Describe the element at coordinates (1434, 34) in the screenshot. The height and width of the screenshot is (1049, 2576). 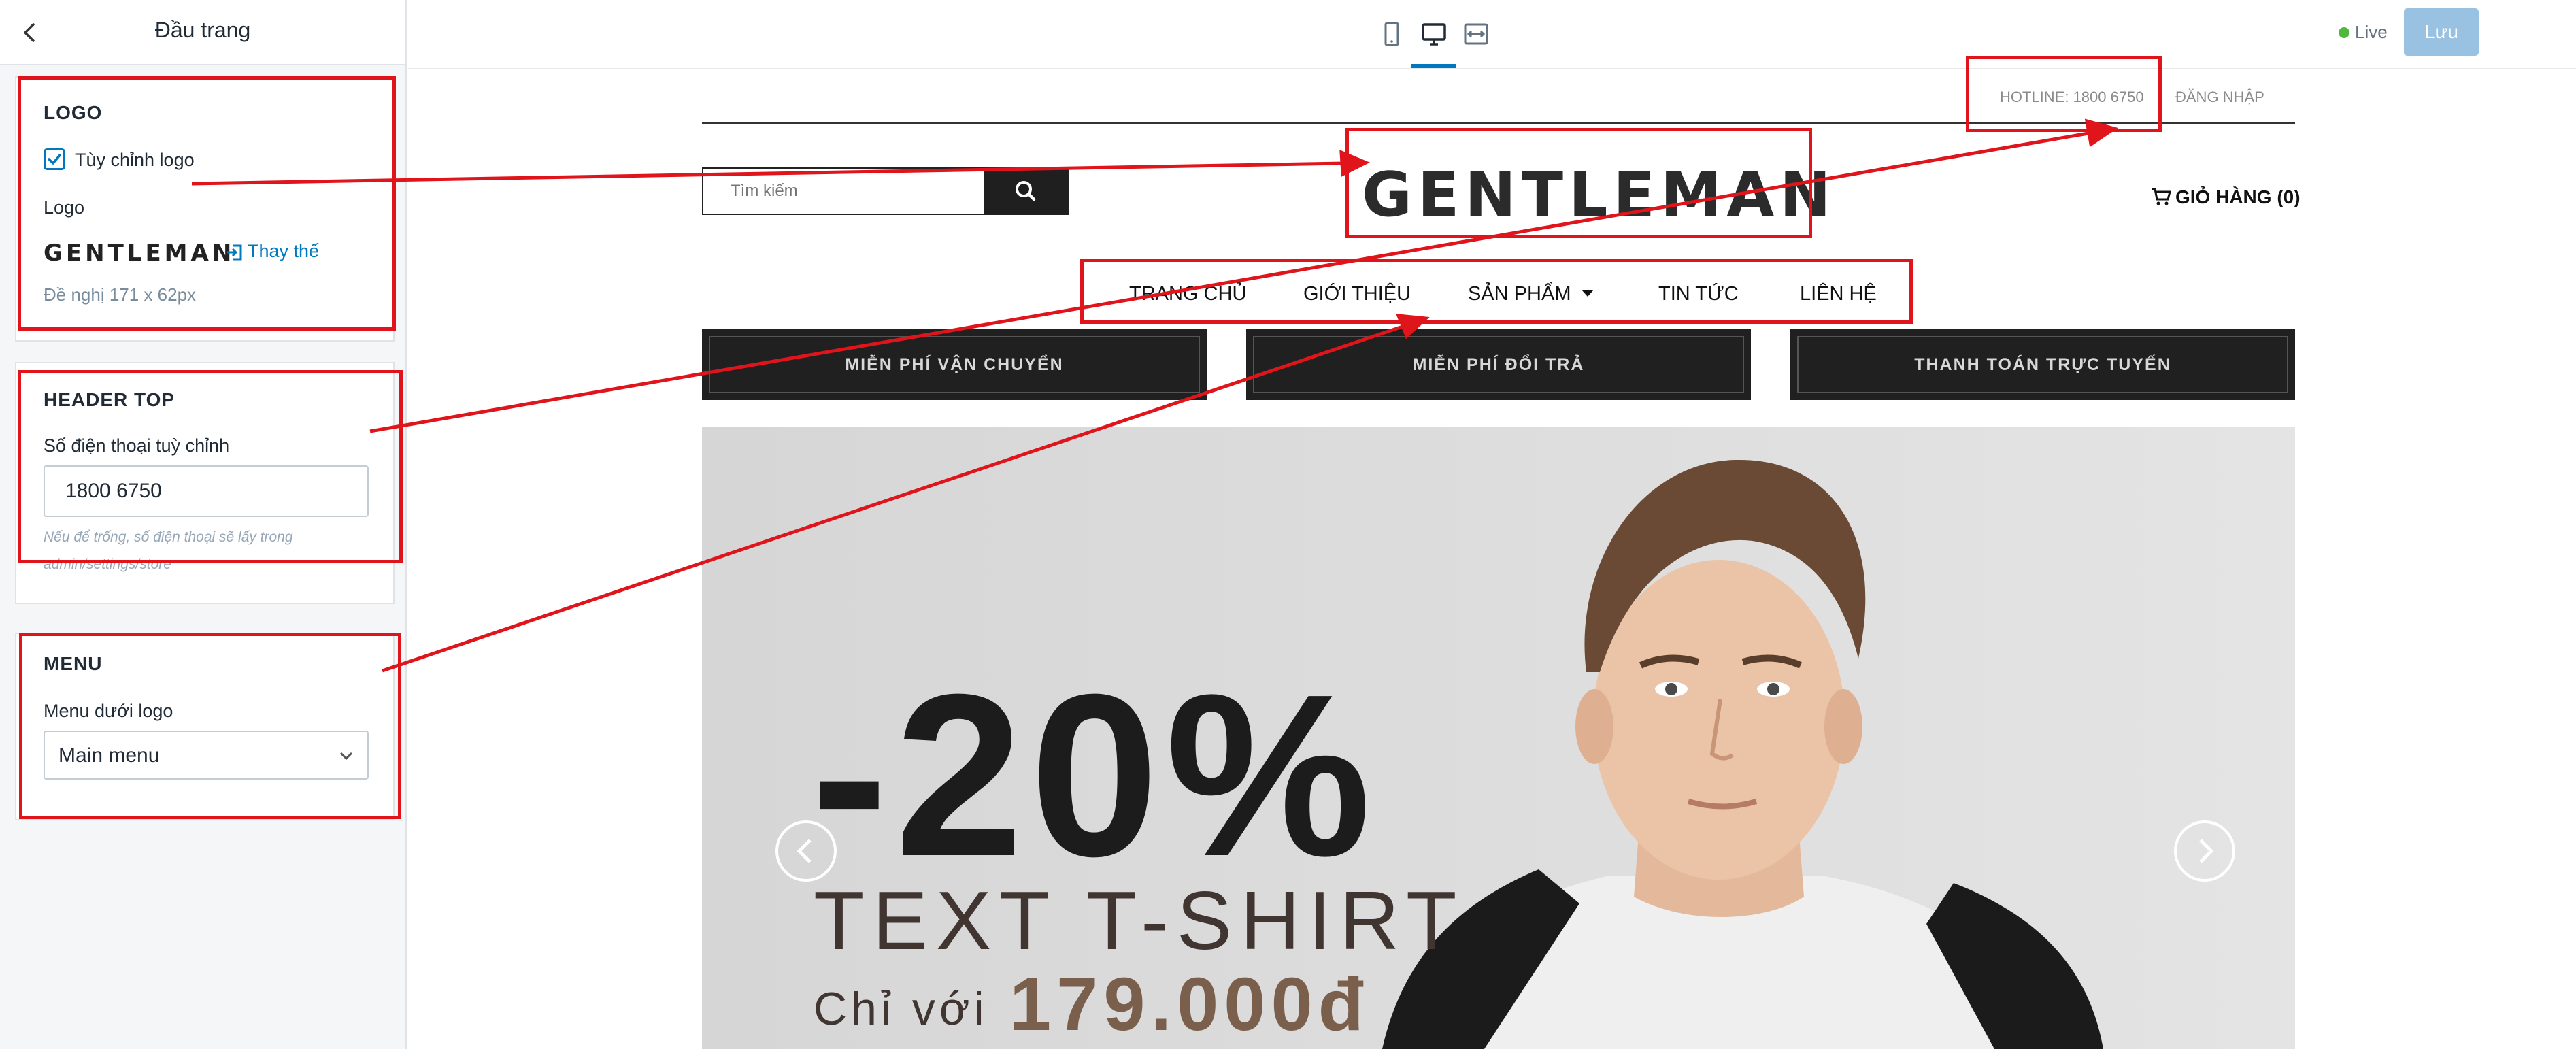
I see `desktop-icon` at that location.